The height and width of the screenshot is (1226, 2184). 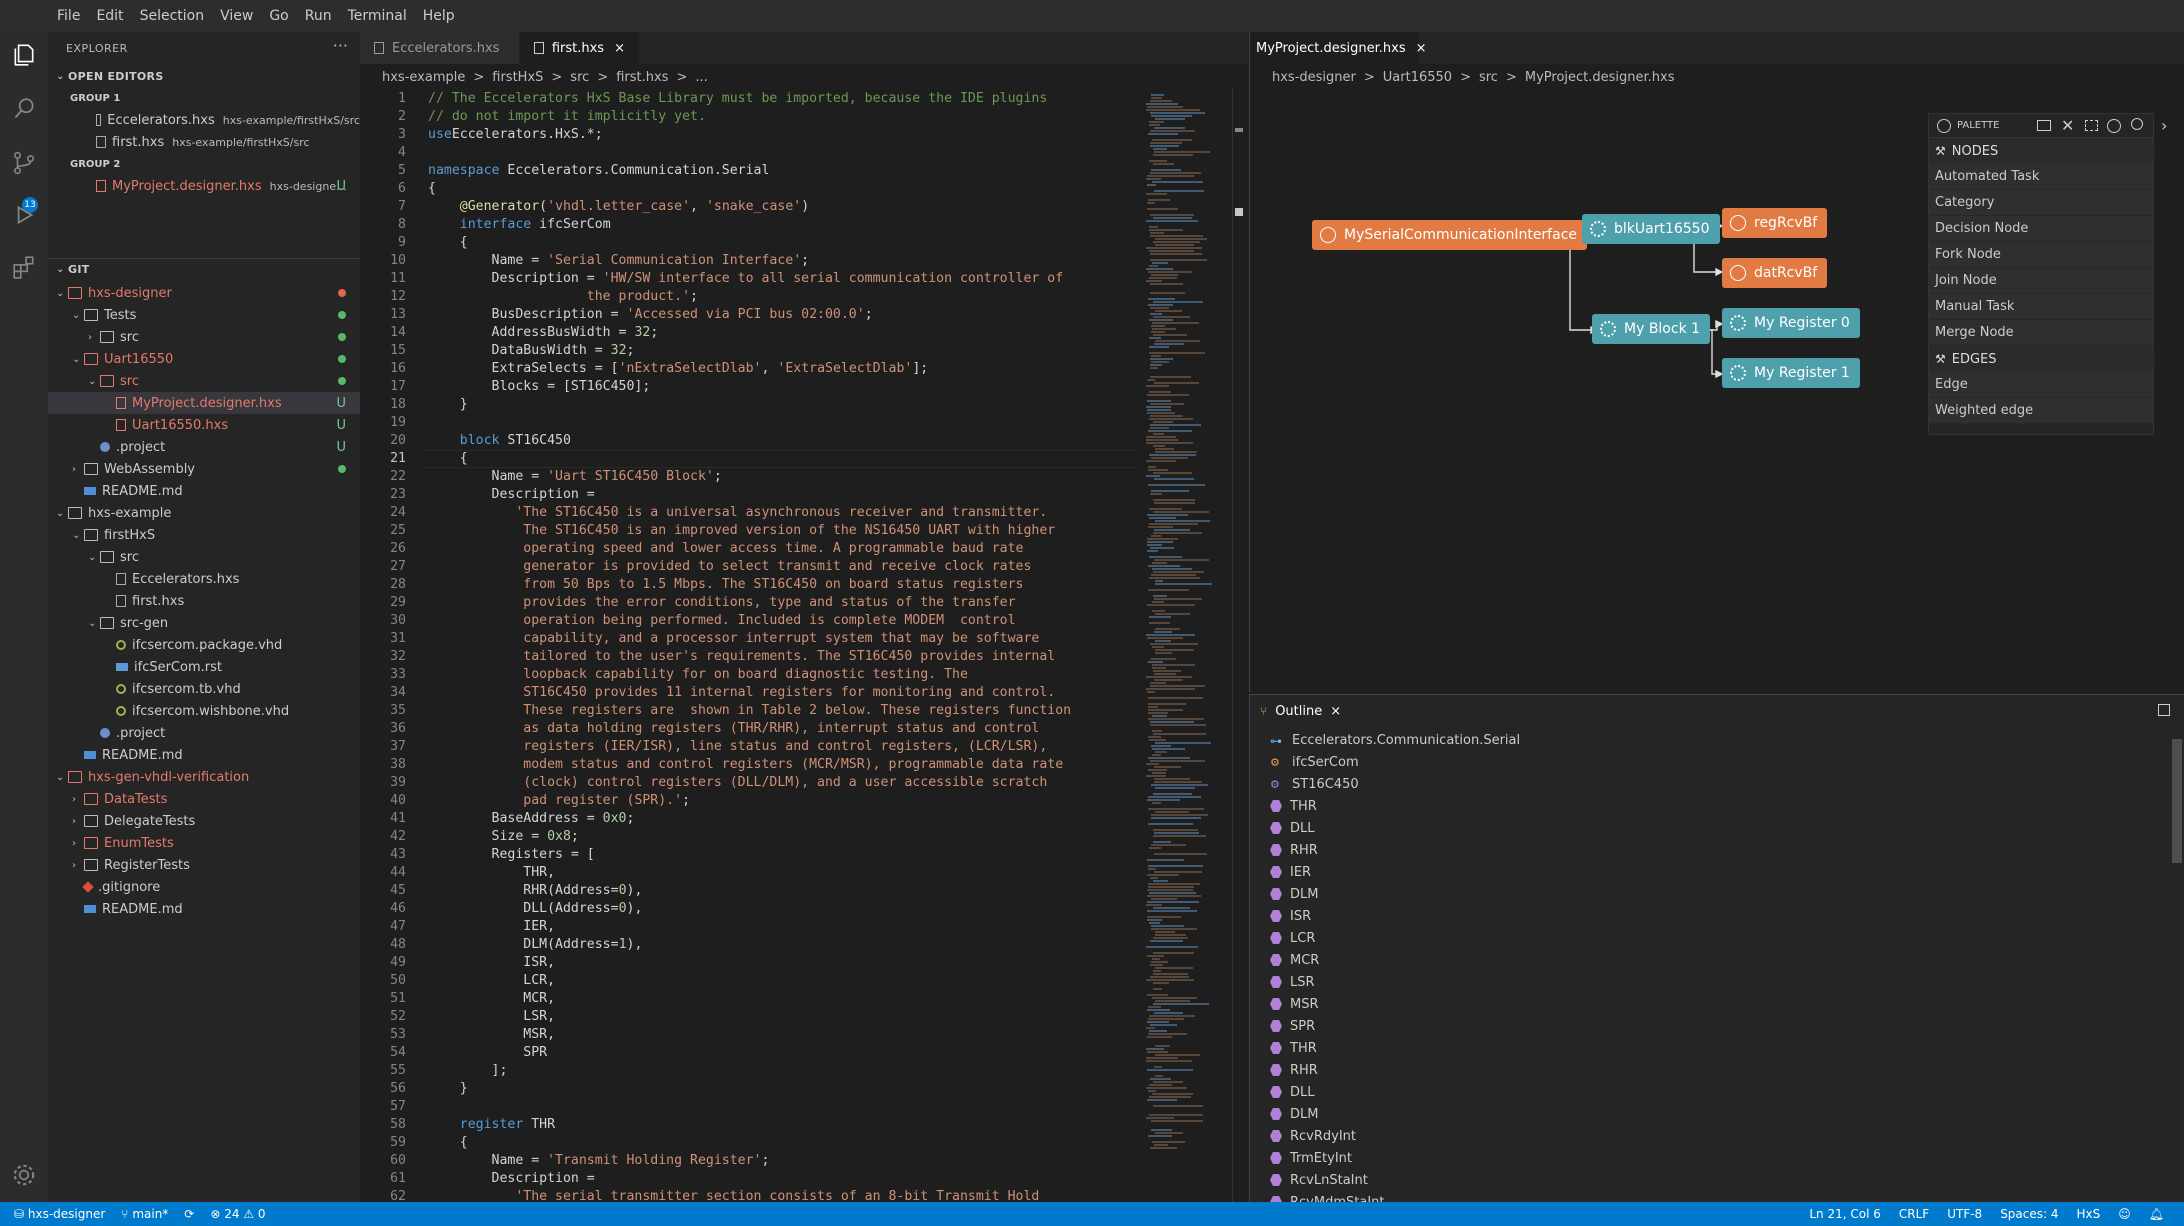 I want to click on outline-item: LCR, so click(x=1292, y=938).